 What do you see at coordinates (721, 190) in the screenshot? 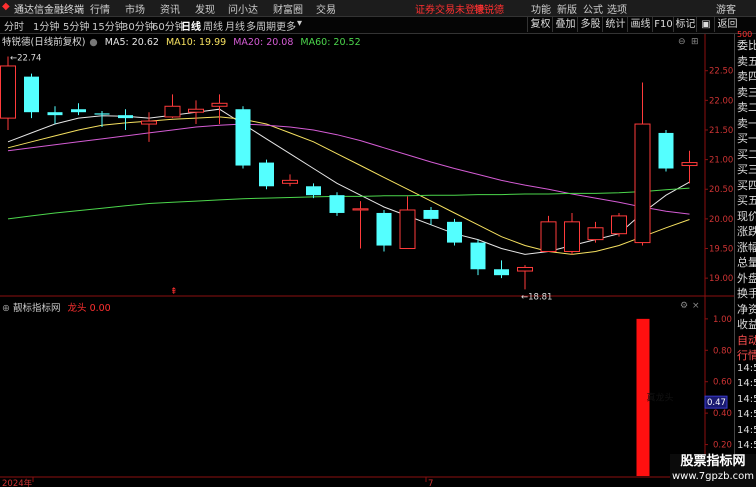
I see `y-tick-label: 20.50` at bounding box center [721, 190].